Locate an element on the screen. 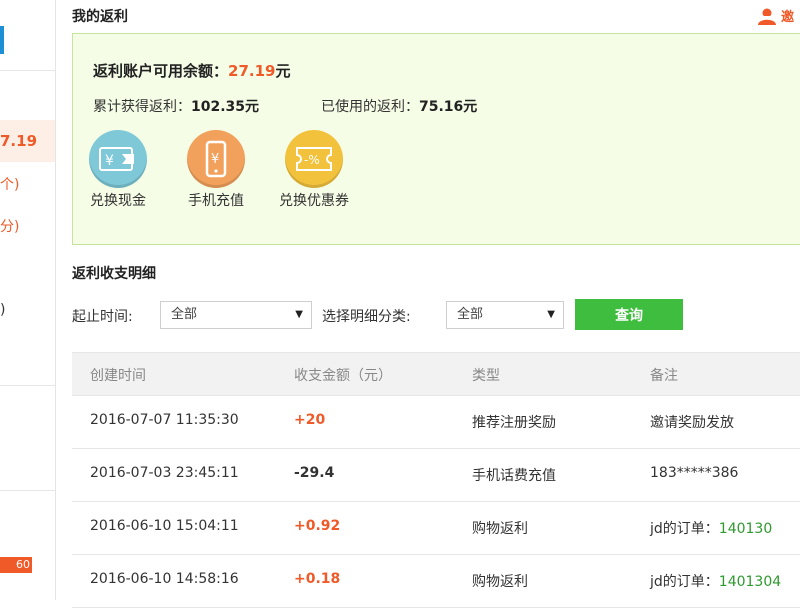 The image size is (800, 608). mobile-recharge-button: ¥ 手机充值 is located at coordinates (216, 170).